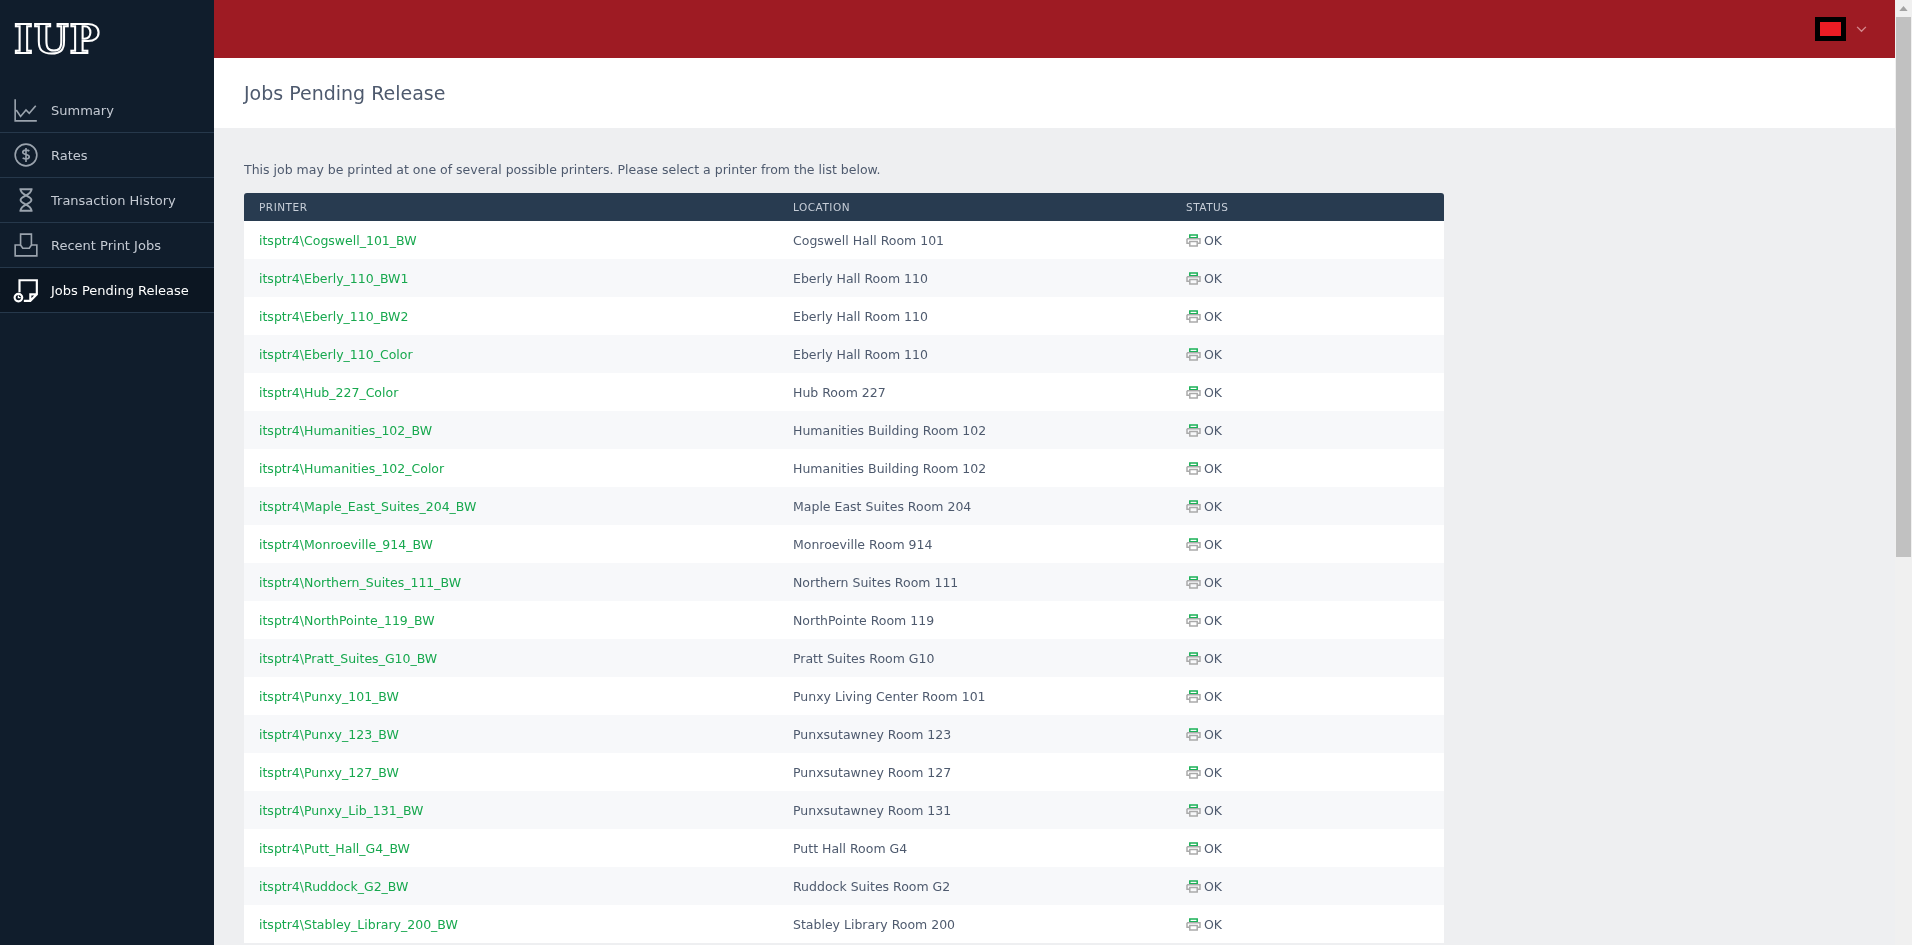 The image size is (1912, 945). Describe the element at coordinates (346, 544) in the screenshot. I see `printer-link: itsptr4\Monroeville_914_BW` at that location.